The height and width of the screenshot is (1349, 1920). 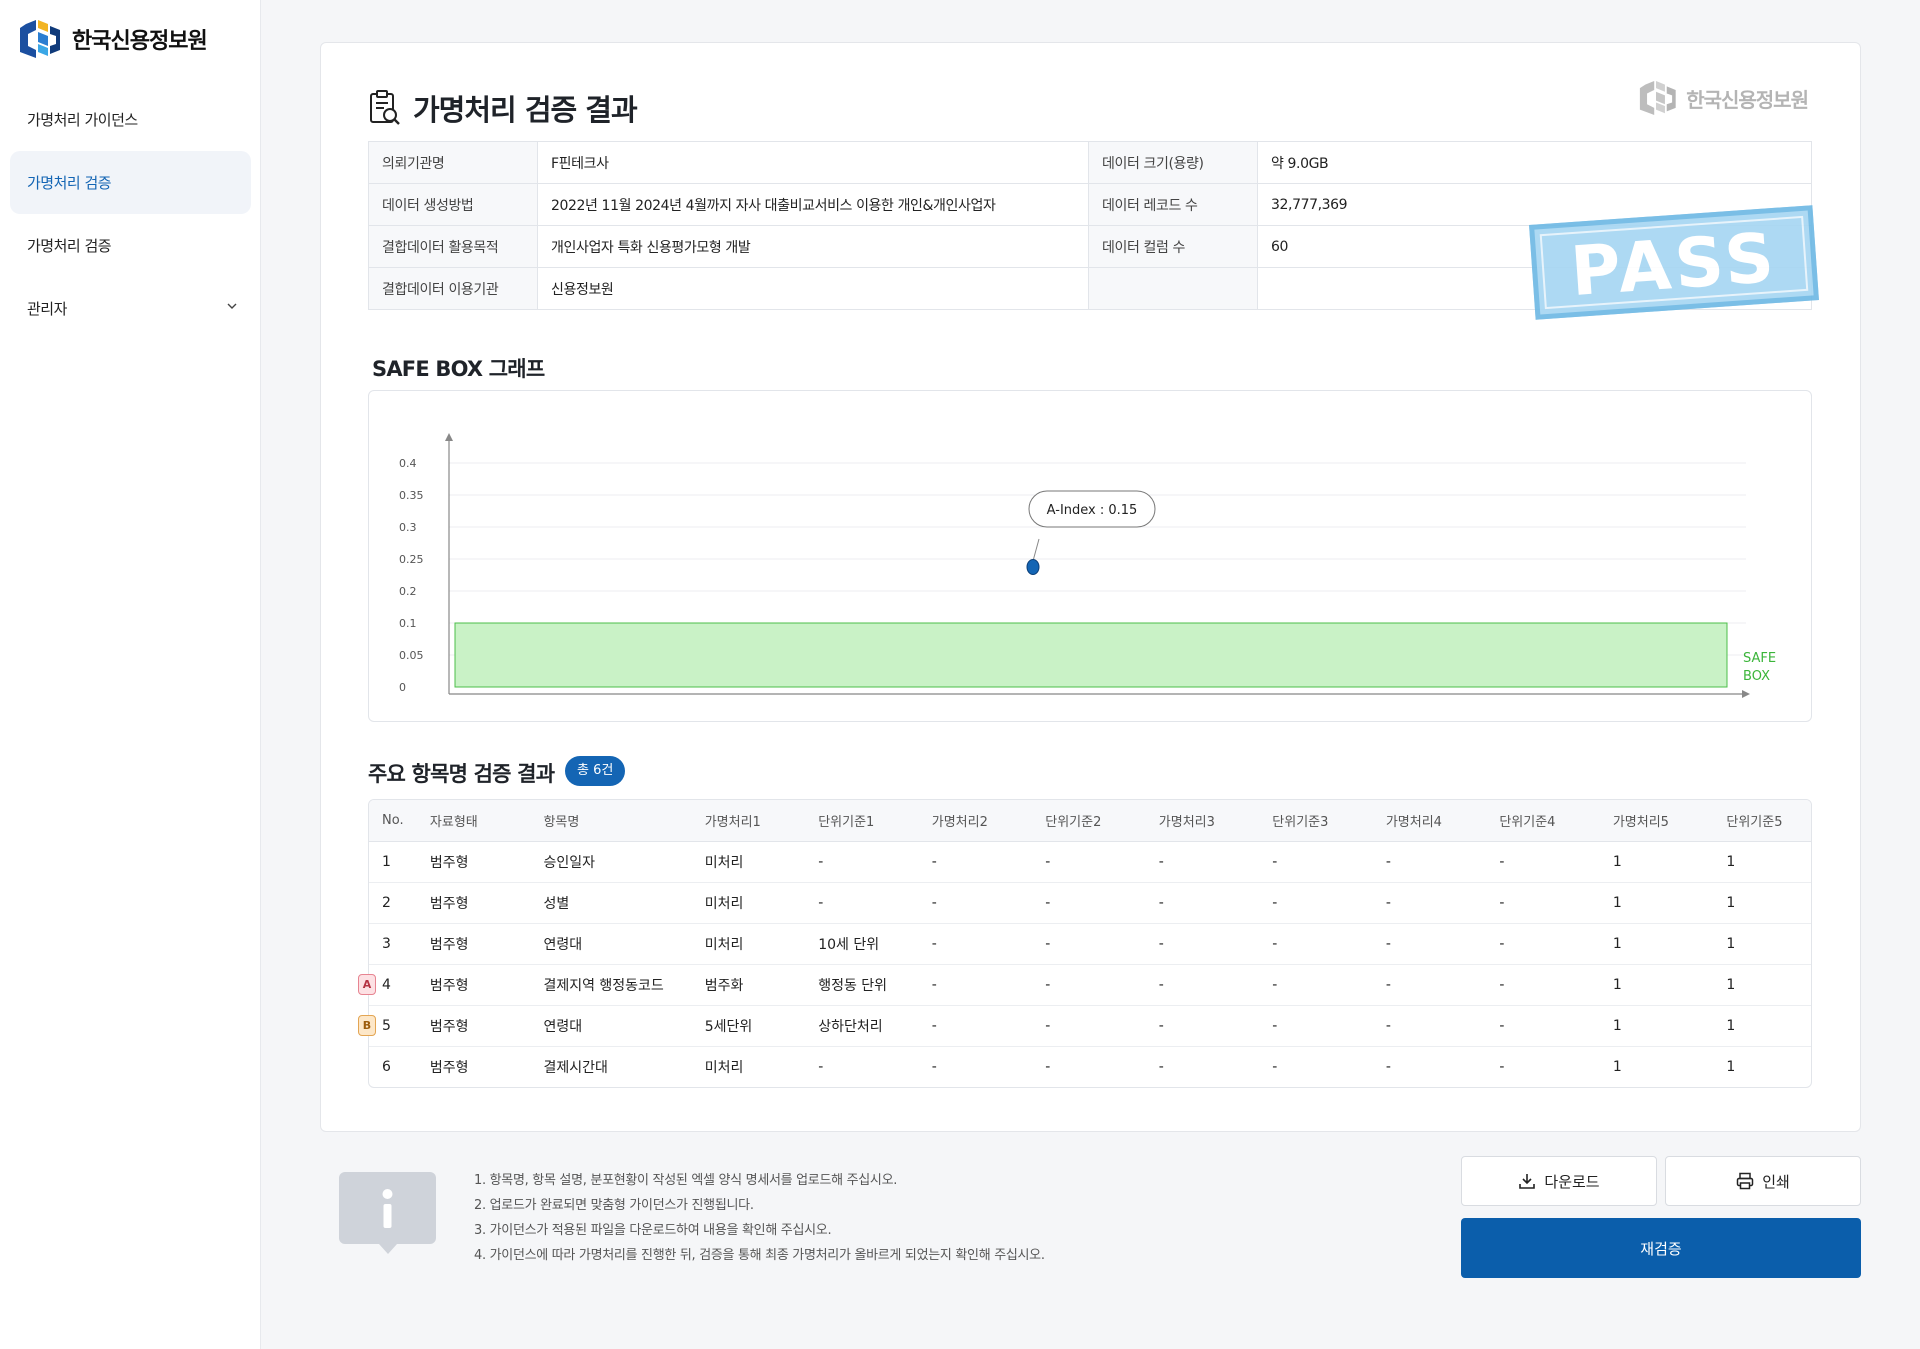 What do you see at coordinates (40, 39) in the screenshot?
I see `brand-logo-icon` at bounding box center [40, 39].